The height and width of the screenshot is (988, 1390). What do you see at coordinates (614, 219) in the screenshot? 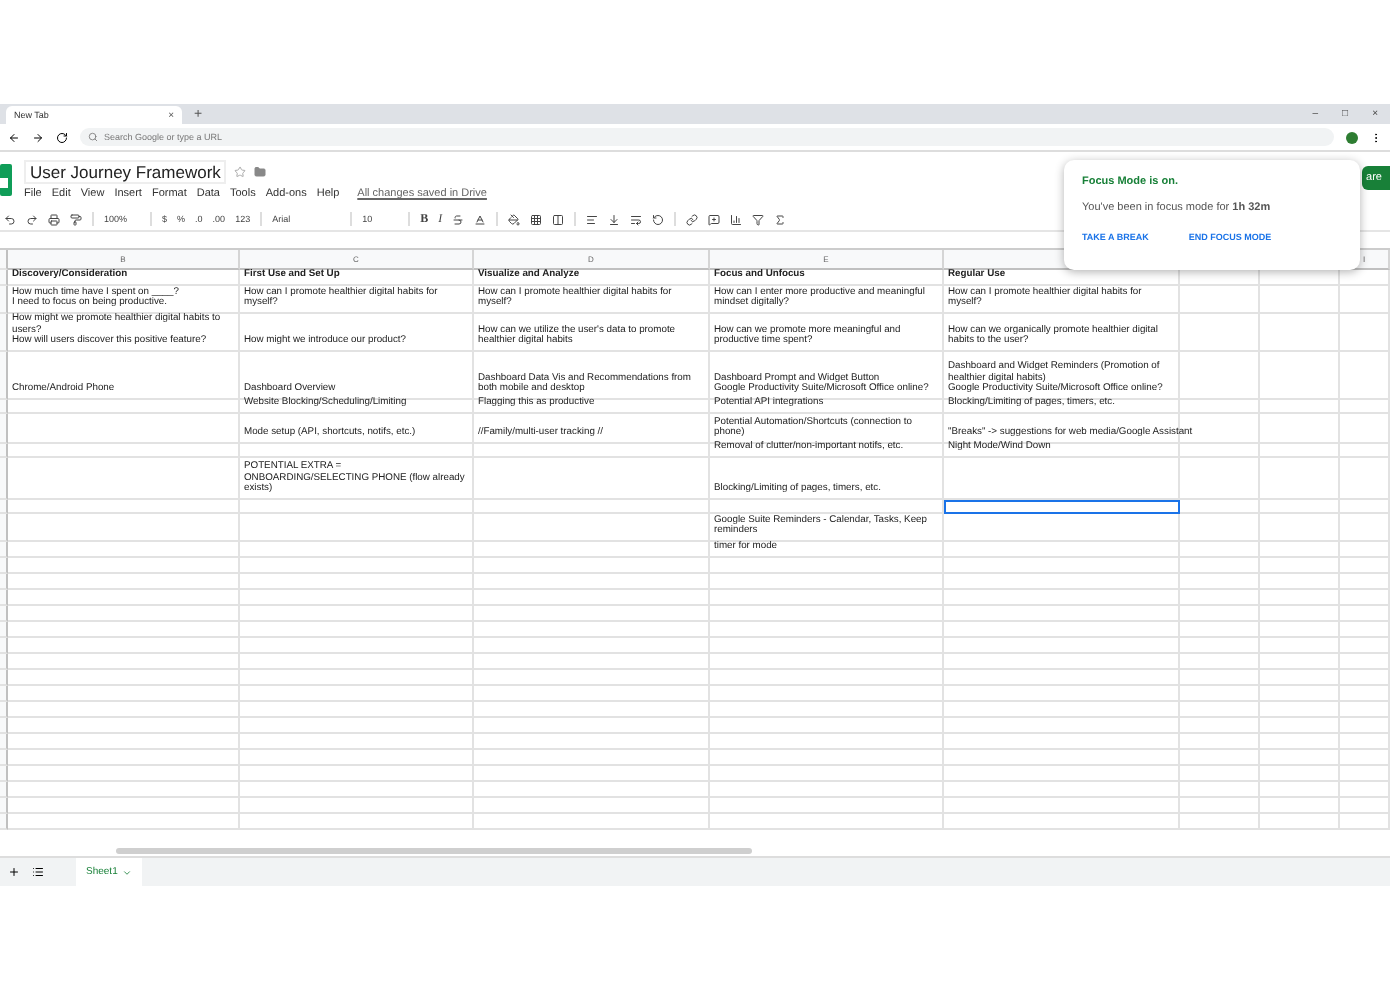
I see `vertical-align-icon` at bounding box center [614, 219].